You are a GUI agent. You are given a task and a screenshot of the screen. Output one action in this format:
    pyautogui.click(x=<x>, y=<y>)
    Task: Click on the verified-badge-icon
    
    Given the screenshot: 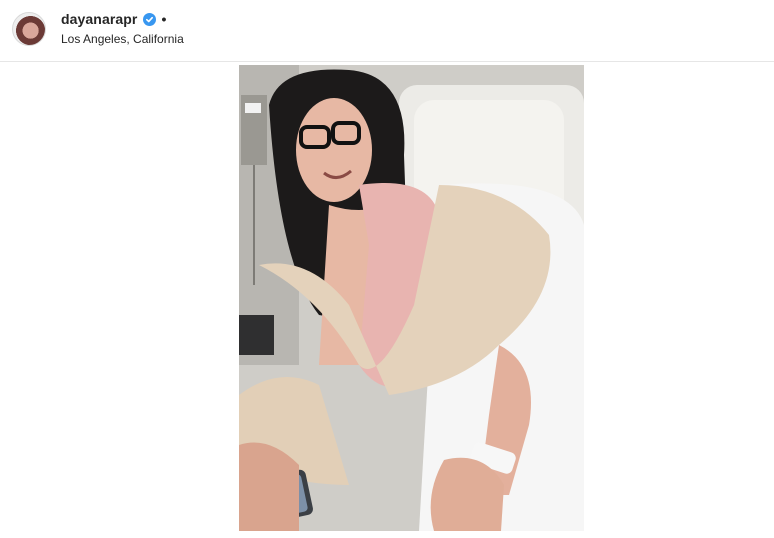 What is the action you would take?
    pyautogui.click(x=150, y=19)
    